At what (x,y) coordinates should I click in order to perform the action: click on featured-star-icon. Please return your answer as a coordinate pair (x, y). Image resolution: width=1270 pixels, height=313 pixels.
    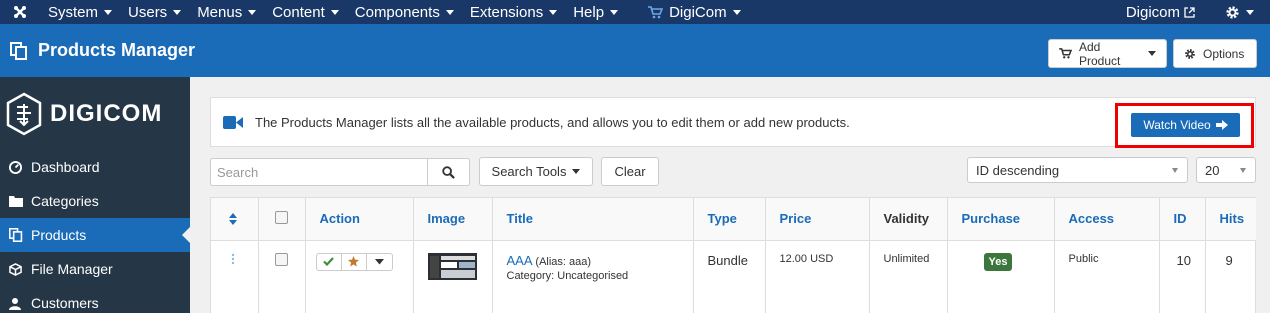
    Looking at the image, I should click on (354, 261).